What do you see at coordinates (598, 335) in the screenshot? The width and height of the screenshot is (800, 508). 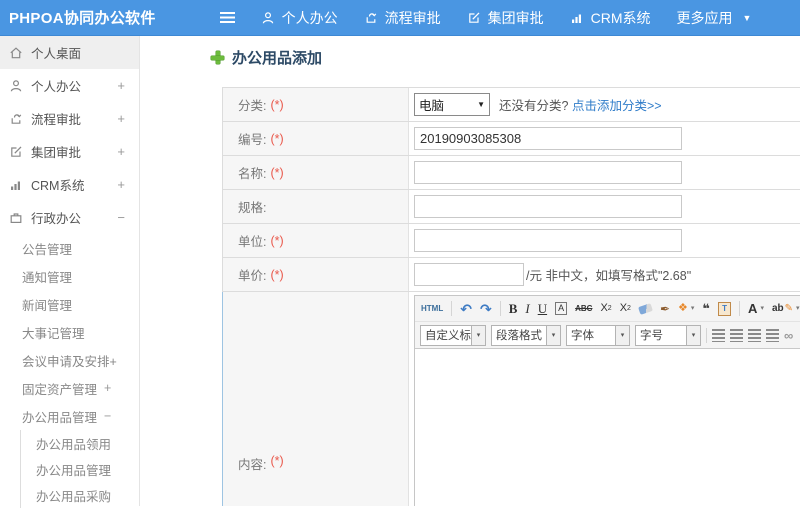 I see `font-family-dropdown: 字体 ▾` at bounding box center [598, 335].